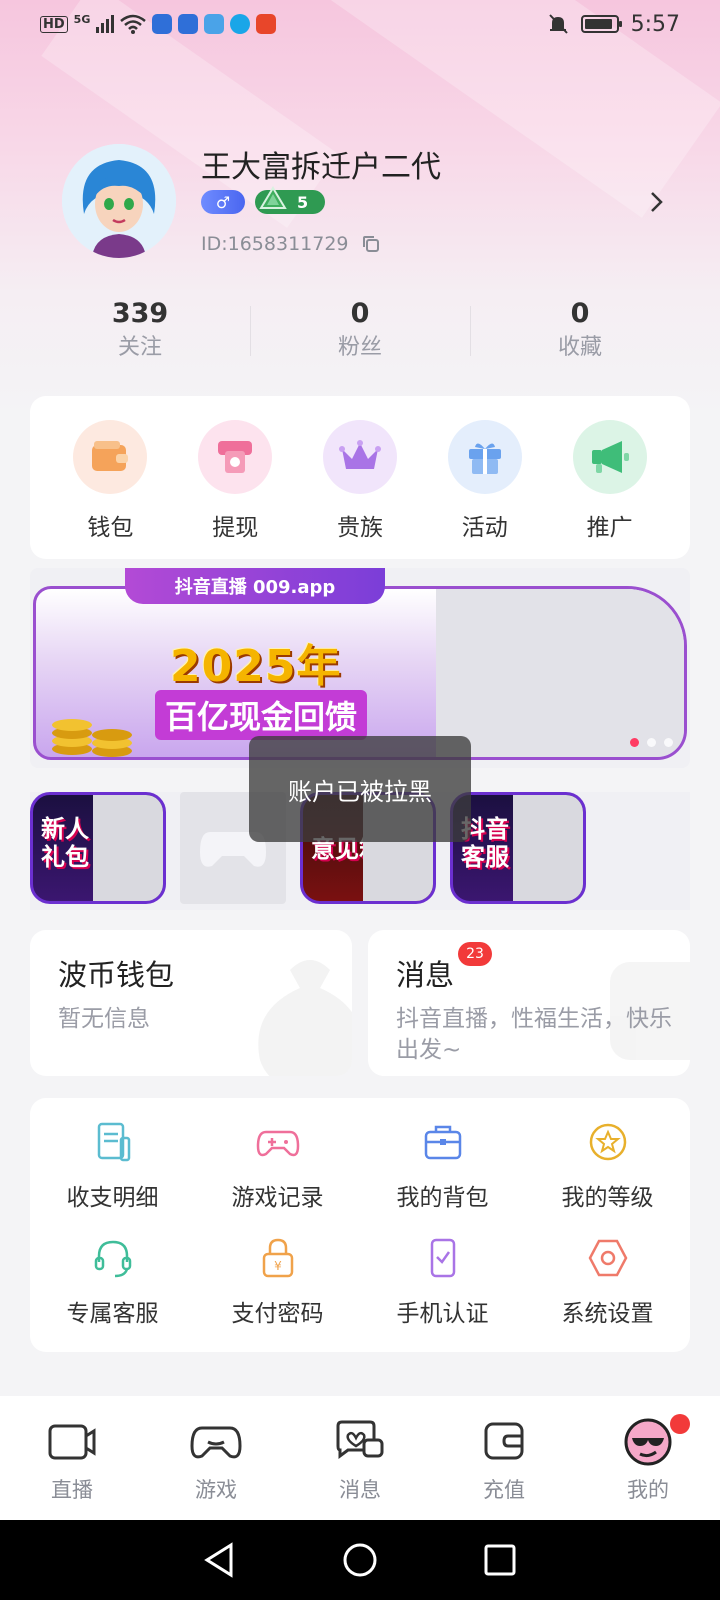 Image resolution: width=720 pixels, height=1600 pixels. What do you see at coordinates (504, 1468) in the screenshot?
I see `nav-tab-recharge: 充值` at bounding box center [504, 1468].